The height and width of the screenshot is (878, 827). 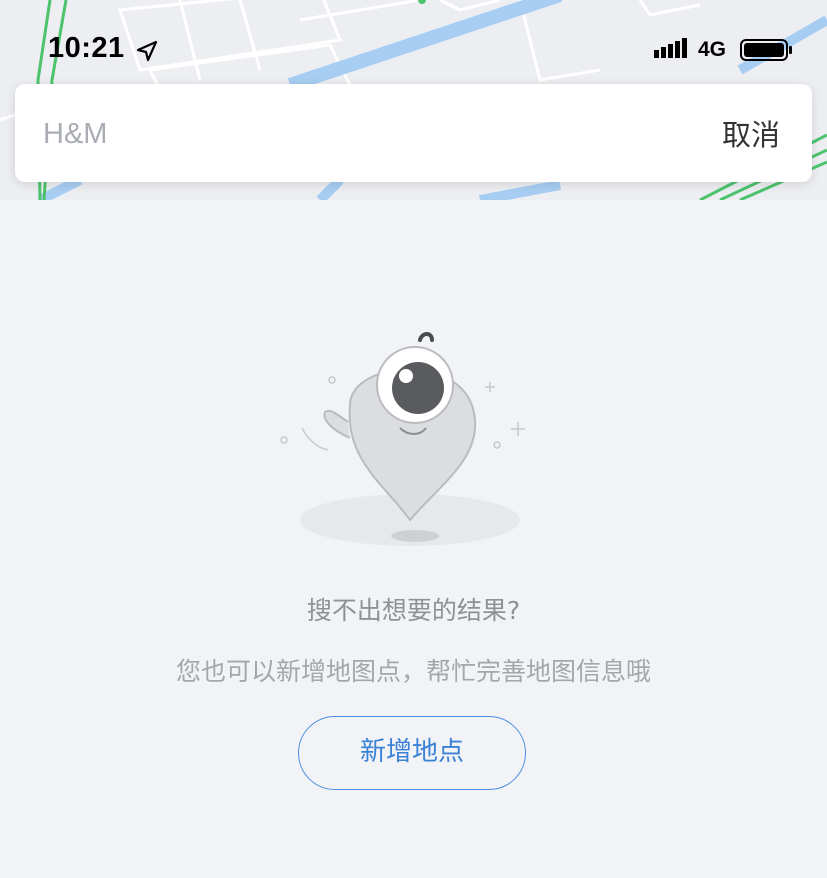 What do you see at coordinates (412, 753) in the screenshot?
I see `add-place-button: 新增地点` at bounding box center [412, 753].